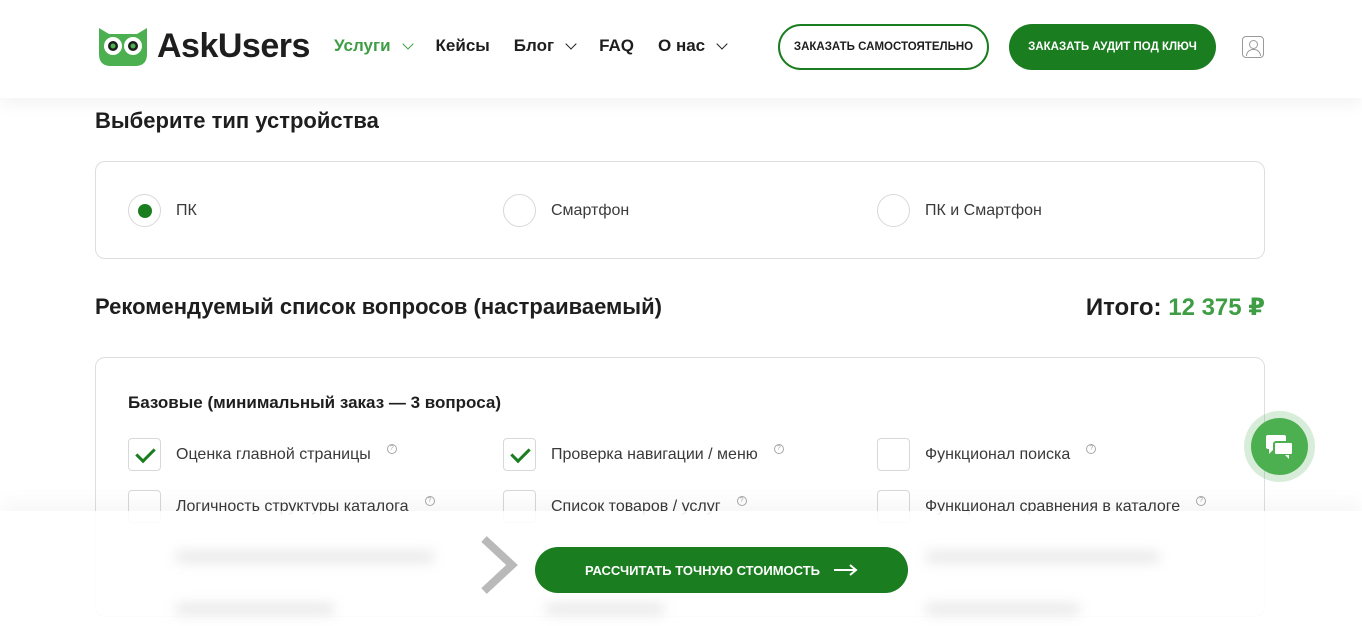 This screenshot has width=1362, height=626. What do you see at coordinates (702, 570) in the screenshot?
I see `calculate-label: РАССЧИТАТЬ ТОЧНУЮ СТОИМОСТЬ` at bounding box center [702, 570].